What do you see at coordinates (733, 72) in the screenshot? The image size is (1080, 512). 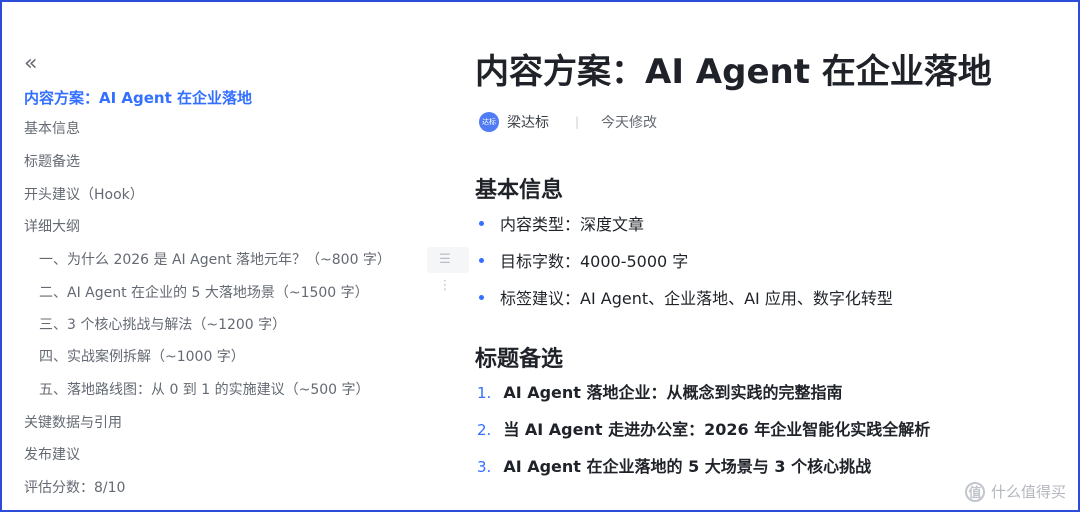 I see `page-title: 内容方案：AI Agent 在企业落地` at bounding box center [733, 72].